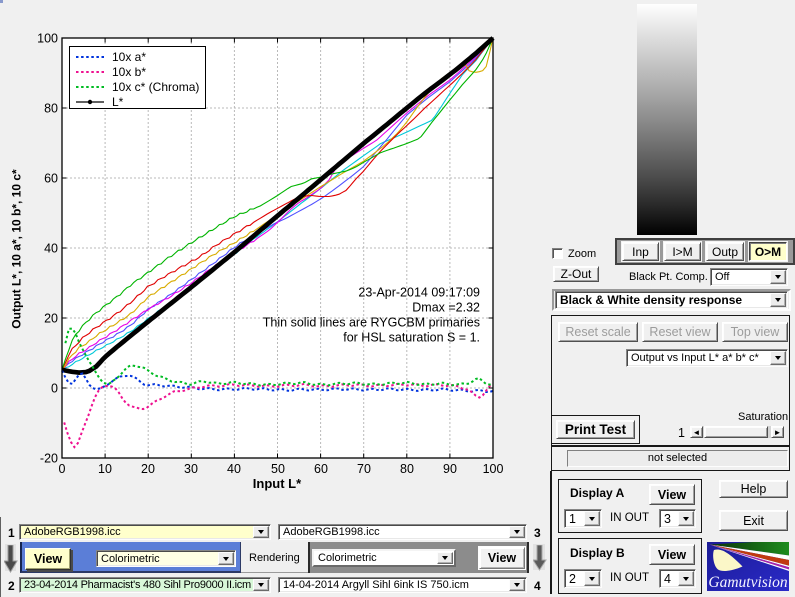 This screenshot has height=597, width=795. Describe the element at coordinates (129, 72) in the screenshot. I see `svg-text: 10x b*` at that location.